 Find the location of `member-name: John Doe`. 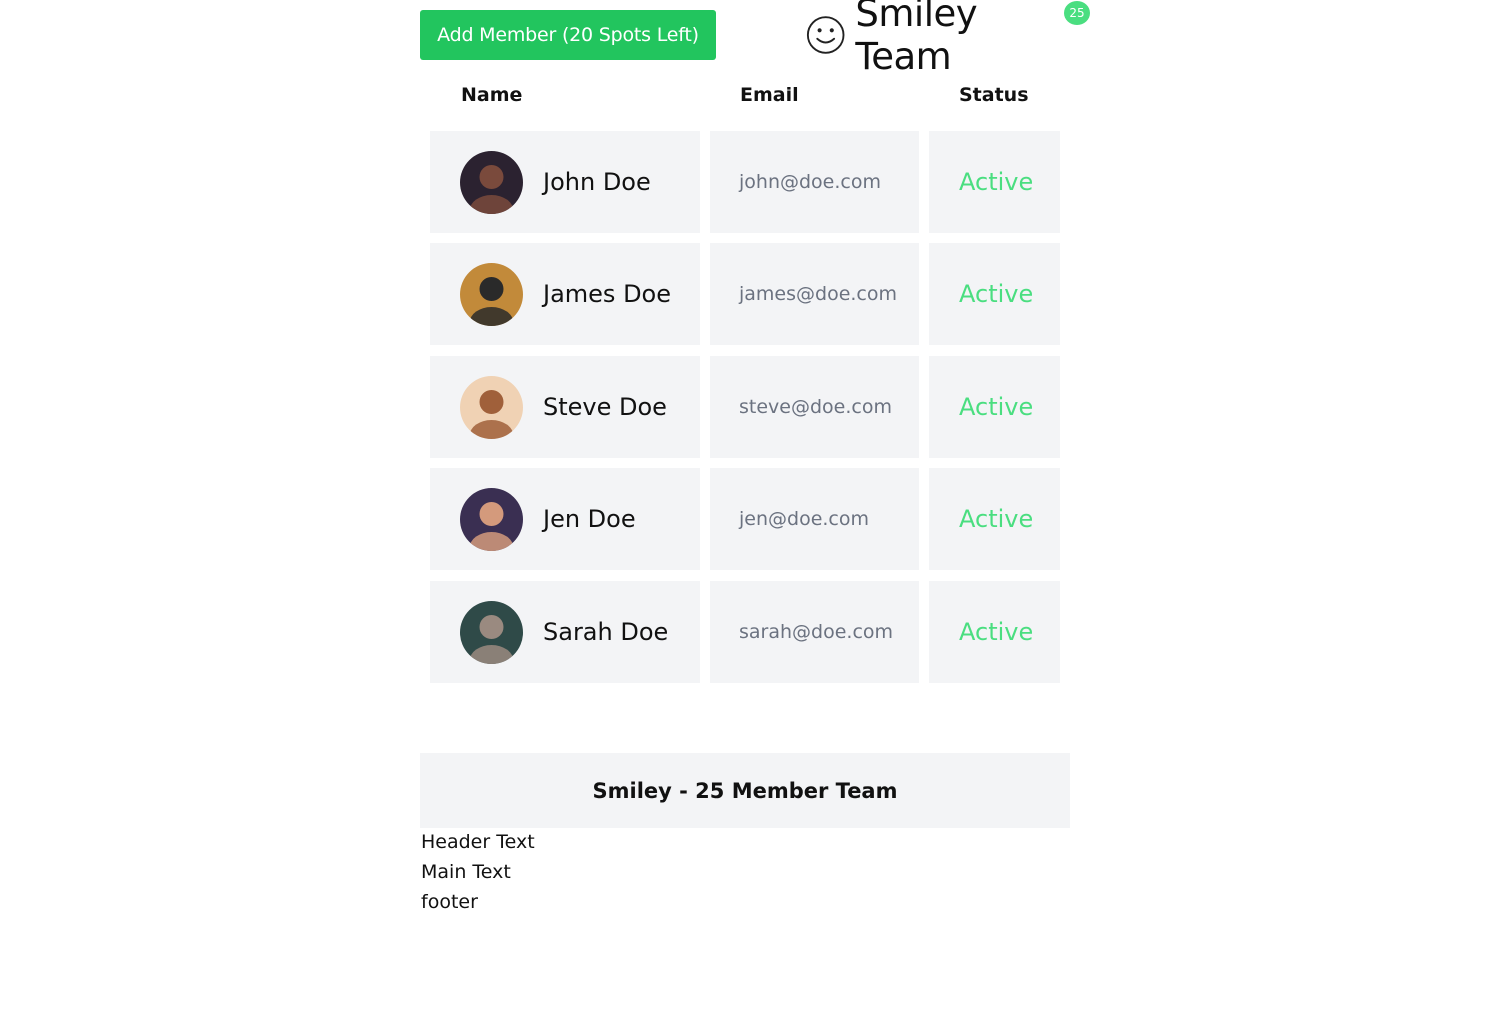

member-name: John Doe is located at coordinates (597, 182).